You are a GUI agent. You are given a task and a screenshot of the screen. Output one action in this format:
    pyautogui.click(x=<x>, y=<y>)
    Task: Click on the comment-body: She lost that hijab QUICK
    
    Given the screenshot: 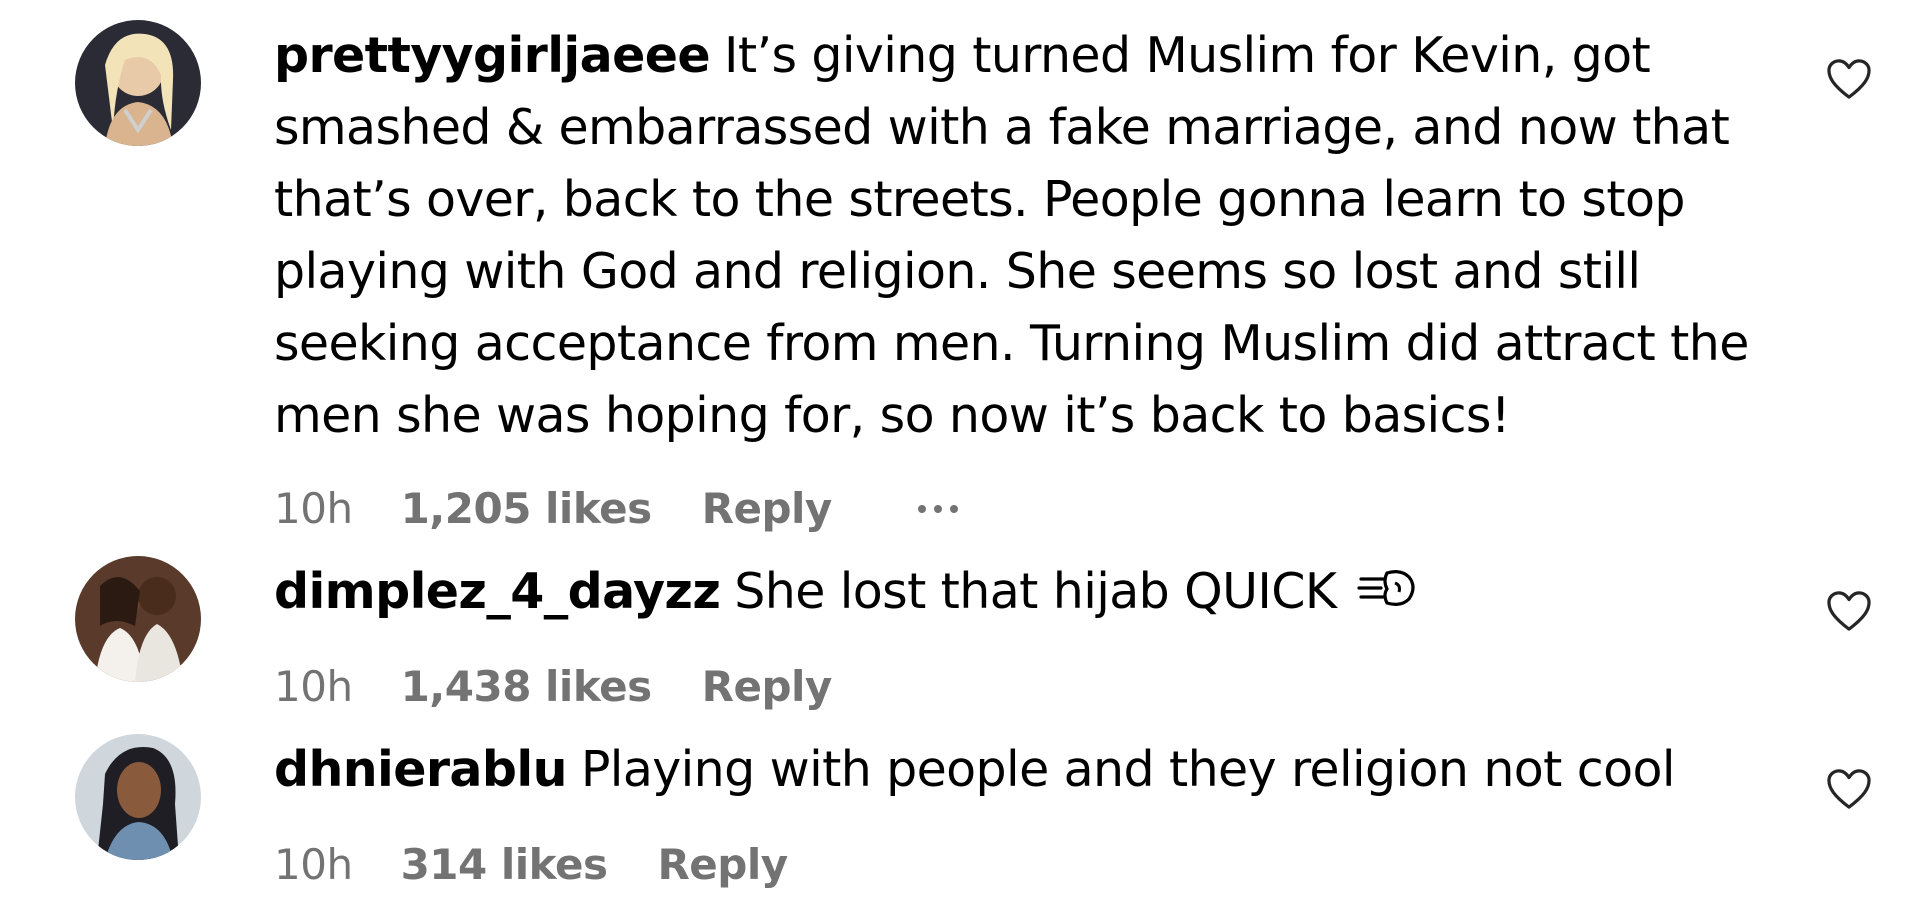 What is the action you would take?
    pyautogui.click(x=1035, y=591)
    